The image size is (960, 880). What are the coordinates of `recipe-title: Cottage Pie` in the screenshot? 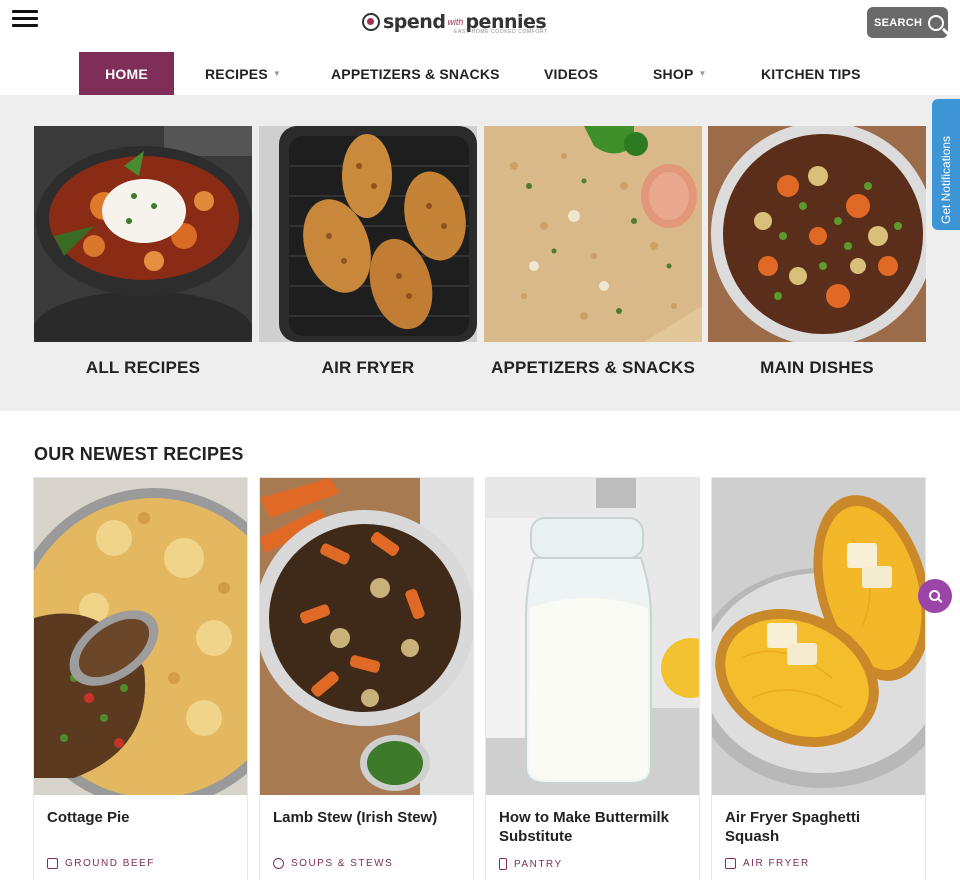 It's located at (88, 817).